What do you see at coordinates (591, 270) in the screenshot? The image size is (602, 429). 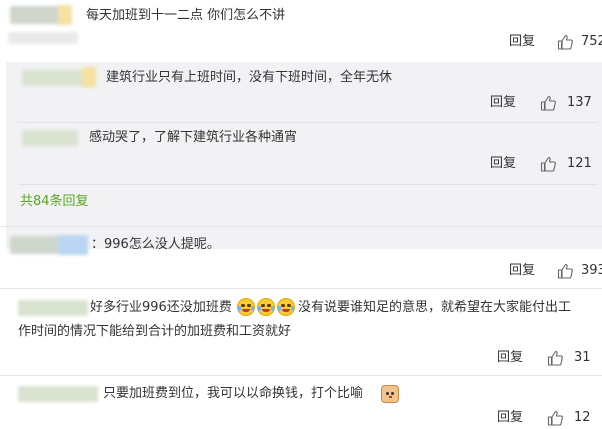 I see `like-count: 393` at bounding box center [591, 270].